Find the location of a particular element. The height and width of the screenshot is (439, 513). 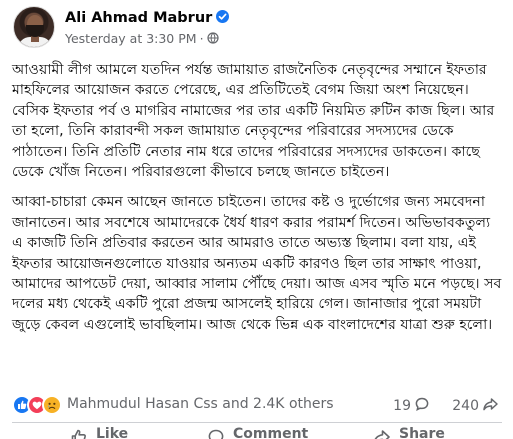

author-name: Ali Ahmad Mabrur is located at coordinates (147, 18).